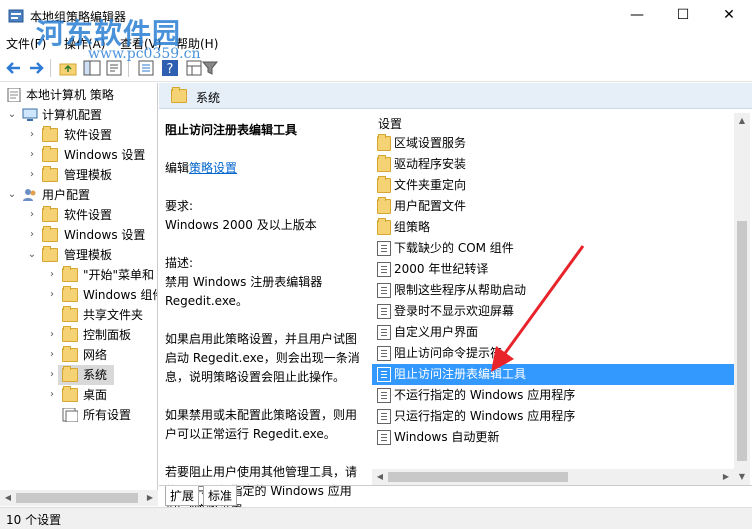  Describe the element at coordinates (177, 168) in the screenshot. I see `edit-prefix: 编辑` at that location.